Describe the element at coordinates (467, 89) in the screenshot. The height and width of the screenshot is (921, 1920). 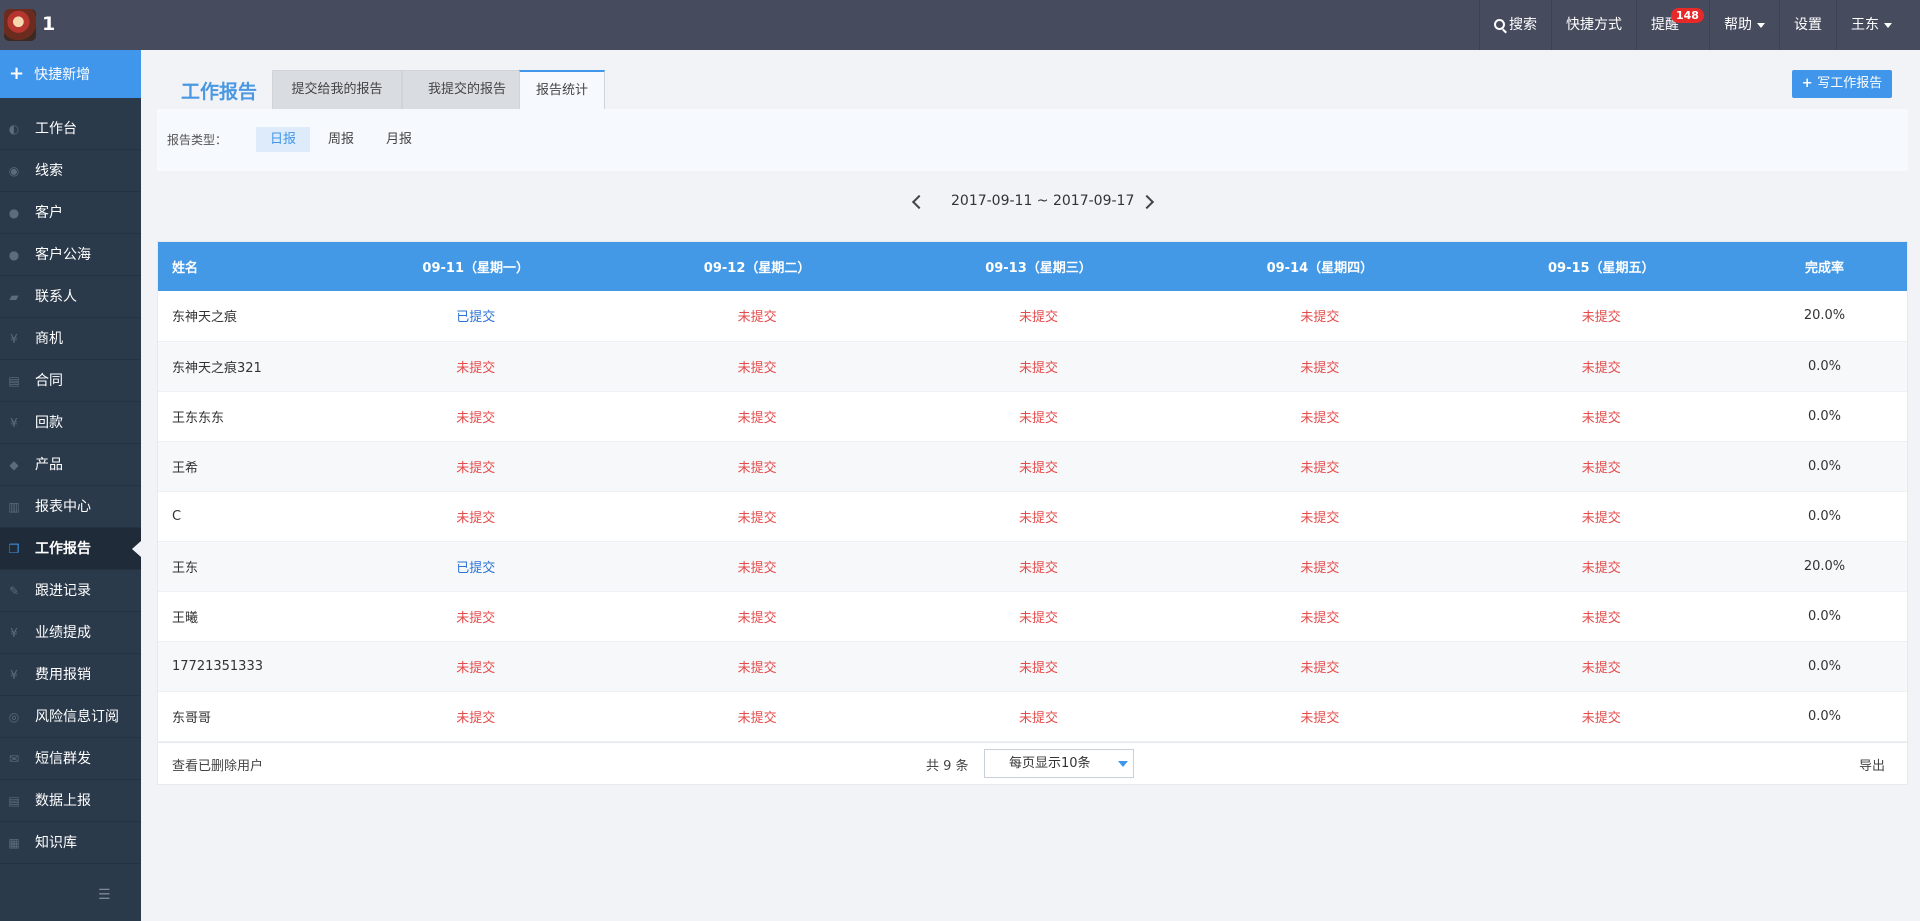
I see `tab-my-submitted: 我提交的报告` at that location.